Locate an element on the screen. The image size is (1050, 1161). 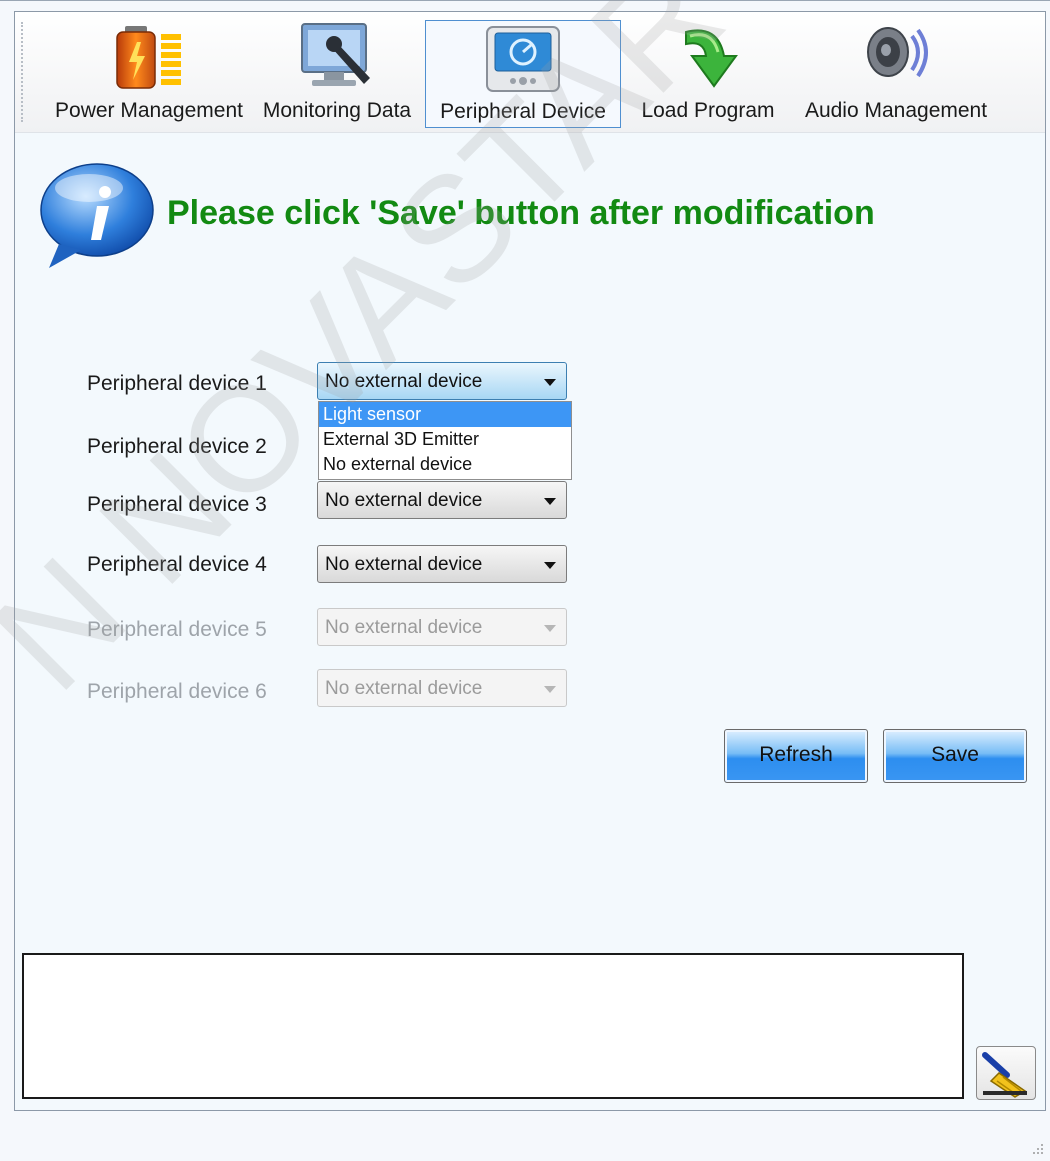
save-button: Save is located at coordinates (955, 756).